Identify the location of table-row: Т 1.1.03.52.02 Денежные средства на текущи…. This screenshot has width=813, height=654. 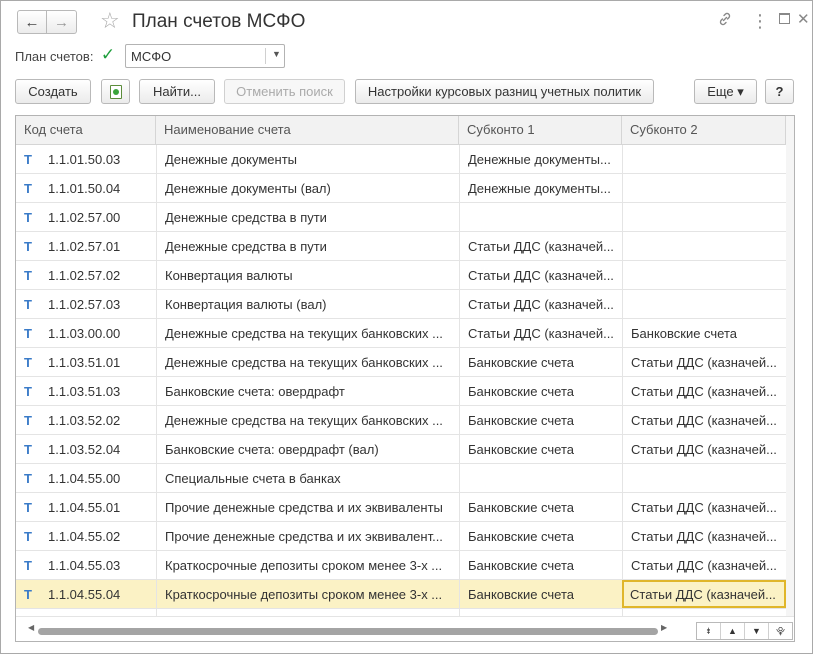
(401, 420).